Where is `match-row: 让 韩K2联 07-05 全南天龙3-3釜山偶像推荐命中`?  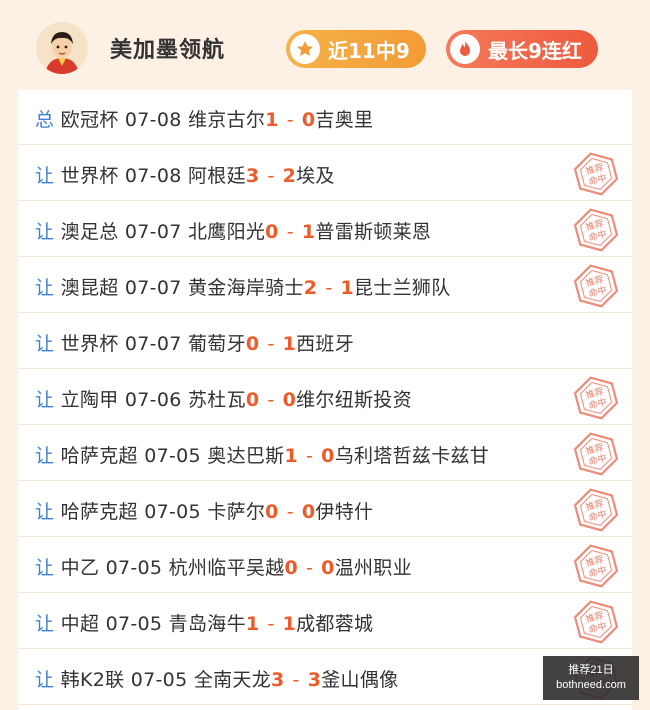
match-row: 让 韩K2联 07-05 全南天龙3-3釜山偶像推荐命中 is located at coordinates (325, 677).